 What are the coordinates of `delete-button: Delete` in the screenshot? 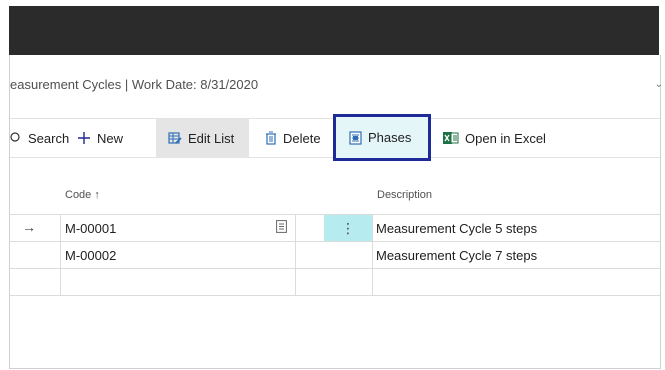 It's located at (293, 138).